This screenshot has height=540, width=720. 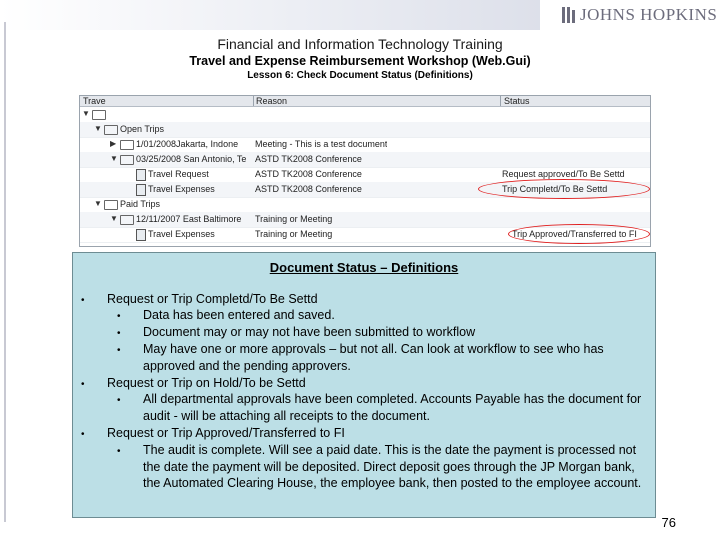 I want to click on column-status: Status, so click(x=517, y=101).